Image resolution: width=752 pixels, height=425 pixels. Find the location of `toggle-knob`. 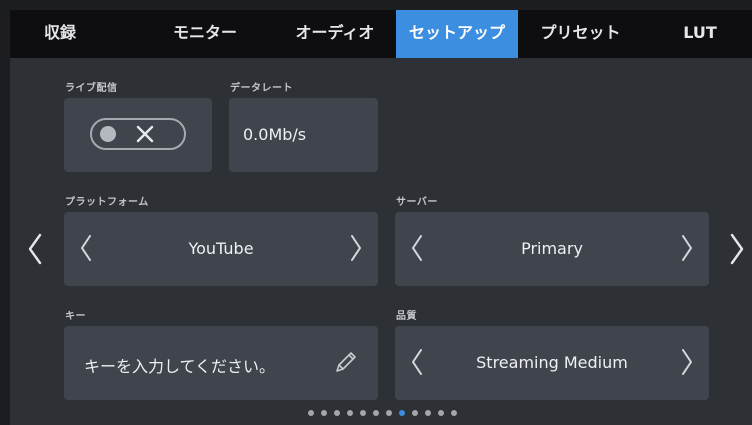

toggle-knob is located at coordinates (108, 134).